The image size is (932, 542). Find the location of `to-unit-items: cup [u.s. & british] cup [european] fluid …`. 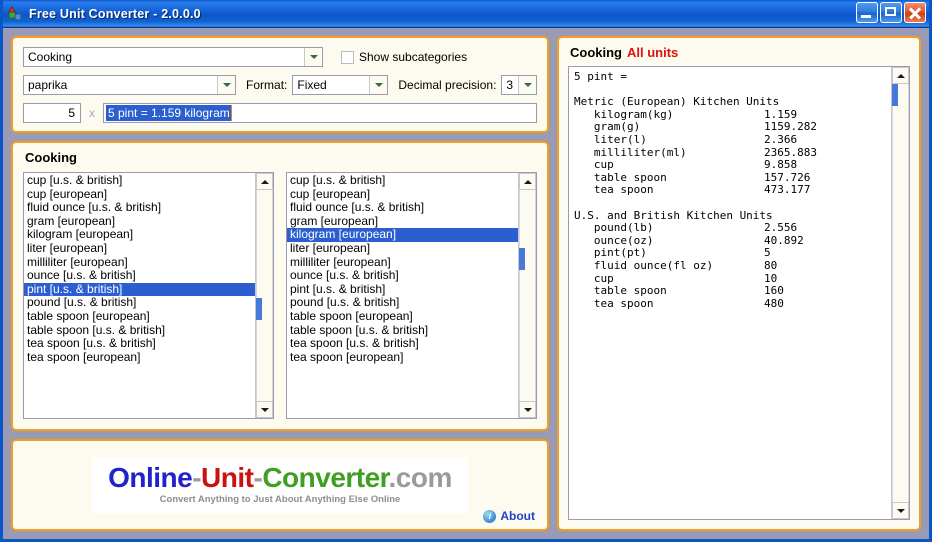

to-unit-items: cup [u.s. & british] cup [european] fluid … is located at coordinates (402, 295).